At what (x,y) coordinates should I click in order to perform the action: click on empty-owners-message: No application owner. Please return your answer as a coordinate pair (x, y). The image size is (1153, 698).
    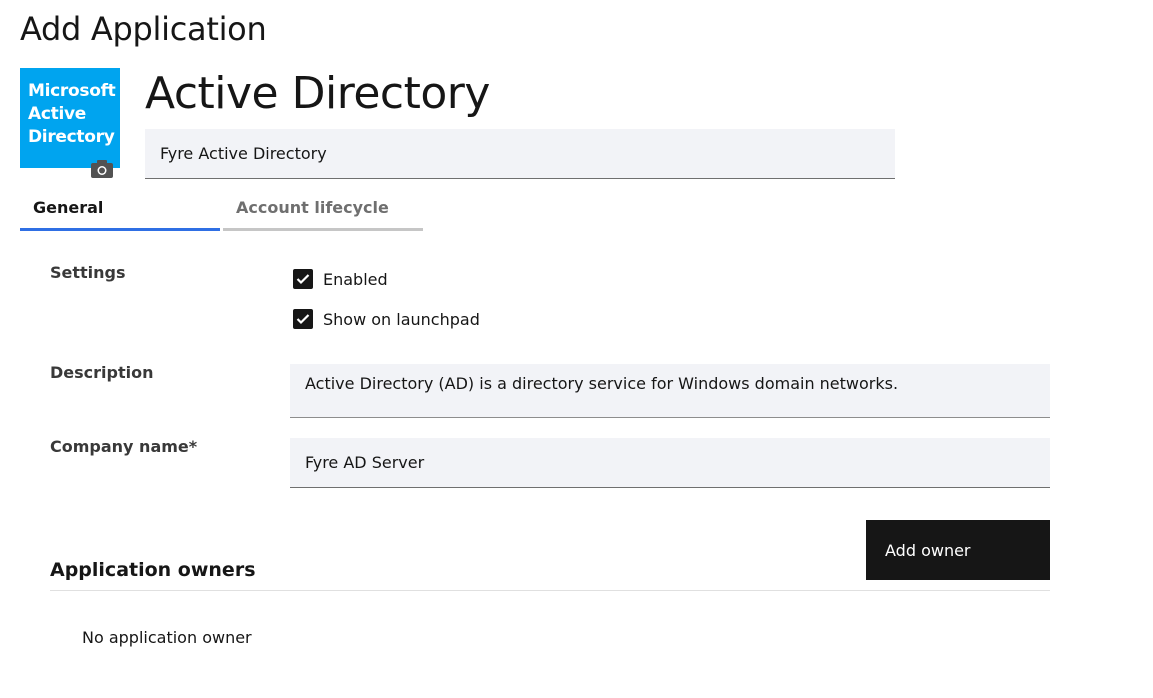
    Looking at the image, I should click on (167, 637).